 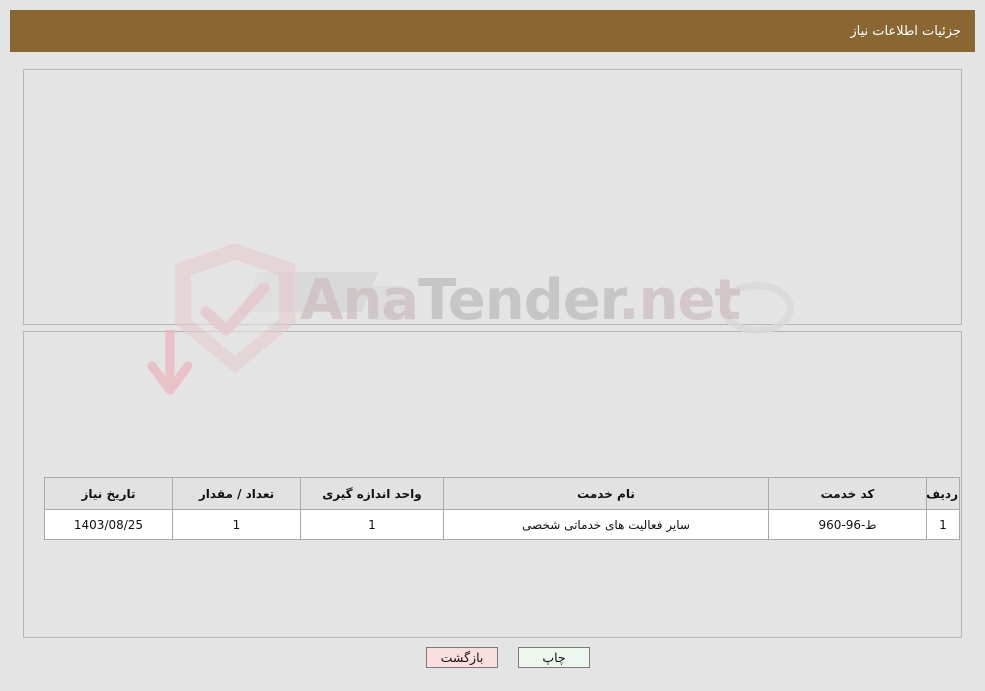 What do you see at coordinates (847, 493) in the screenshot?
I see `th-service-code: کد خدمت` at bounding box center [847, 493].